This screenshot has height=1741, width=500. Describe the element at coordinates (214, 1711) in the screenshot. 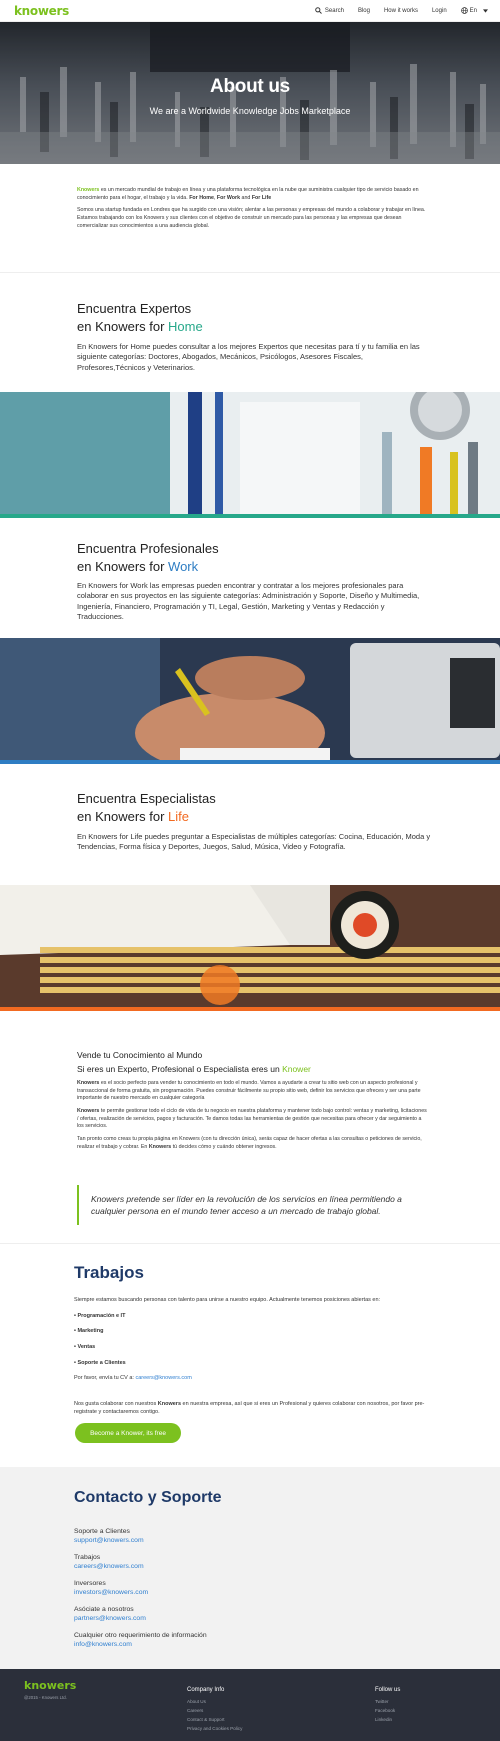

I see `footer-link-careers: Careers` at that location.